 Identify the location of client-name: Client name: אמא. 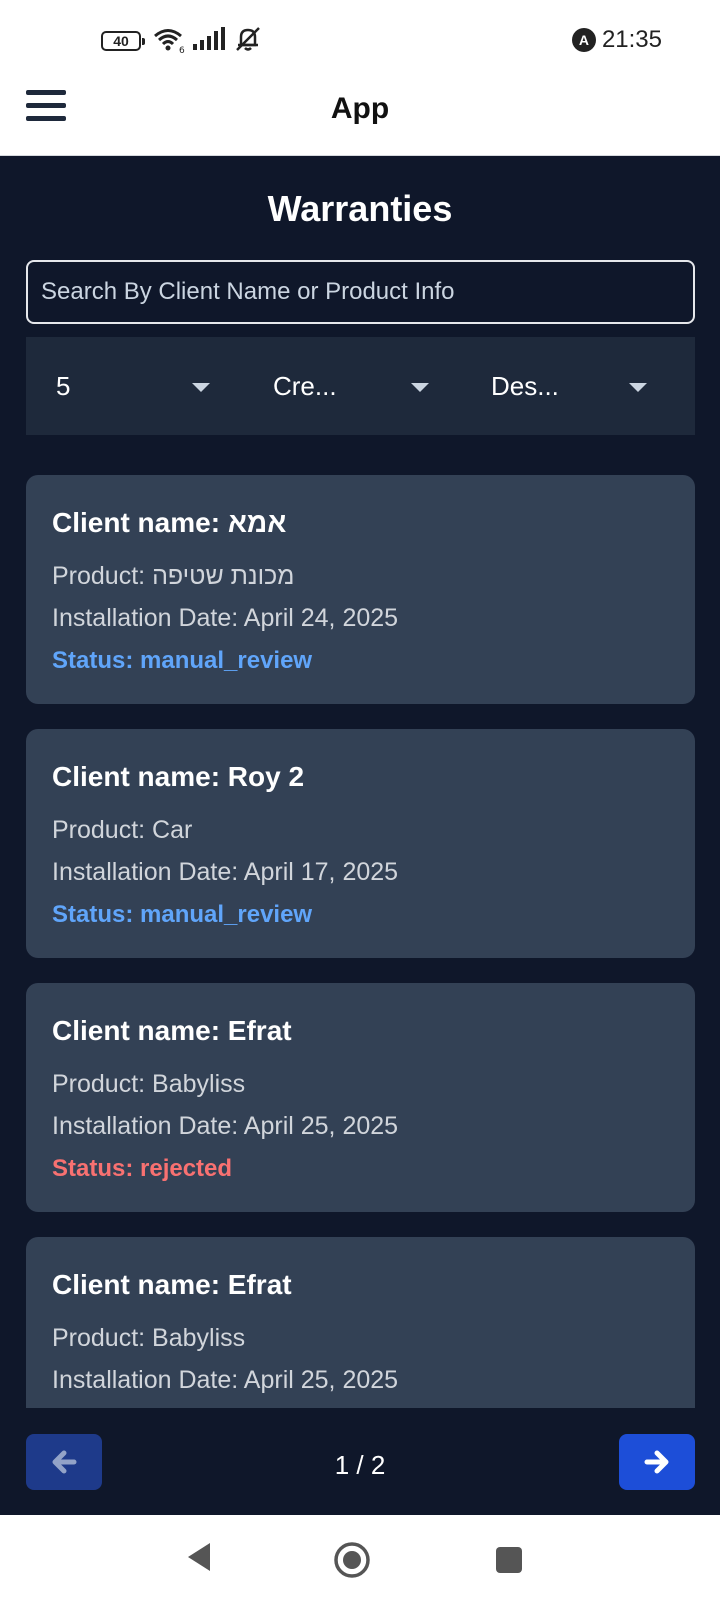
(169, 522).